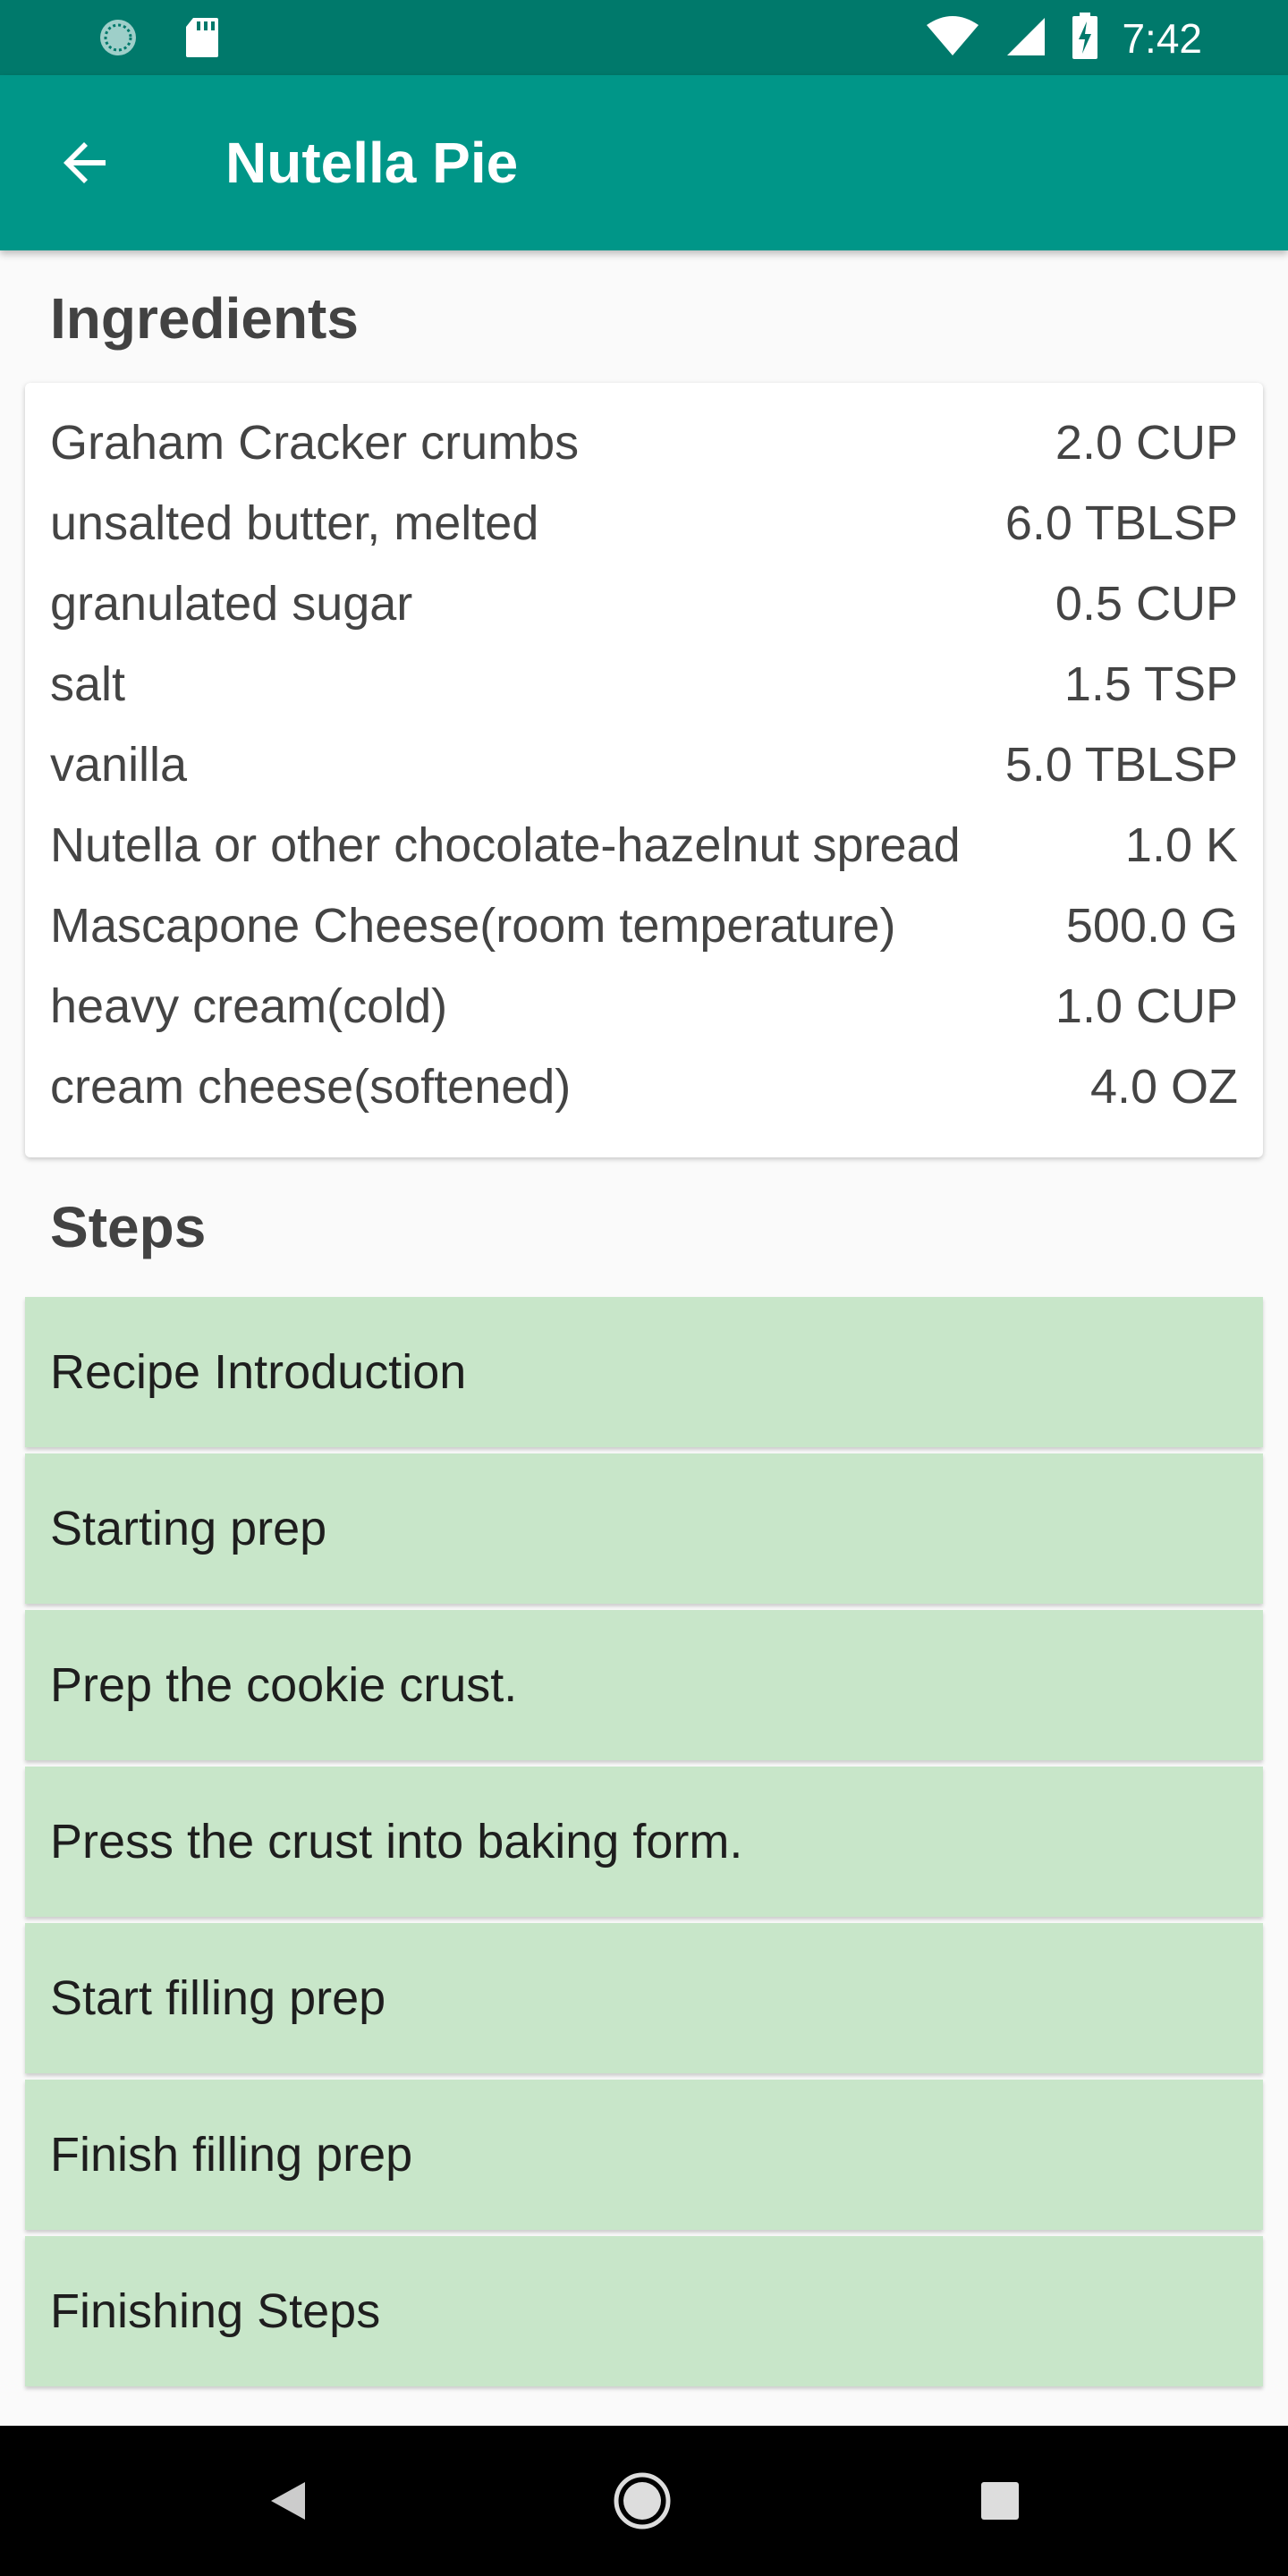 The height and width of the screenshot is (2576, 1288). What do you see at coordinates (204, 318) in the screenshot?
I see `ingredients-heading: Ingredients` at bounding box center [204, 318].